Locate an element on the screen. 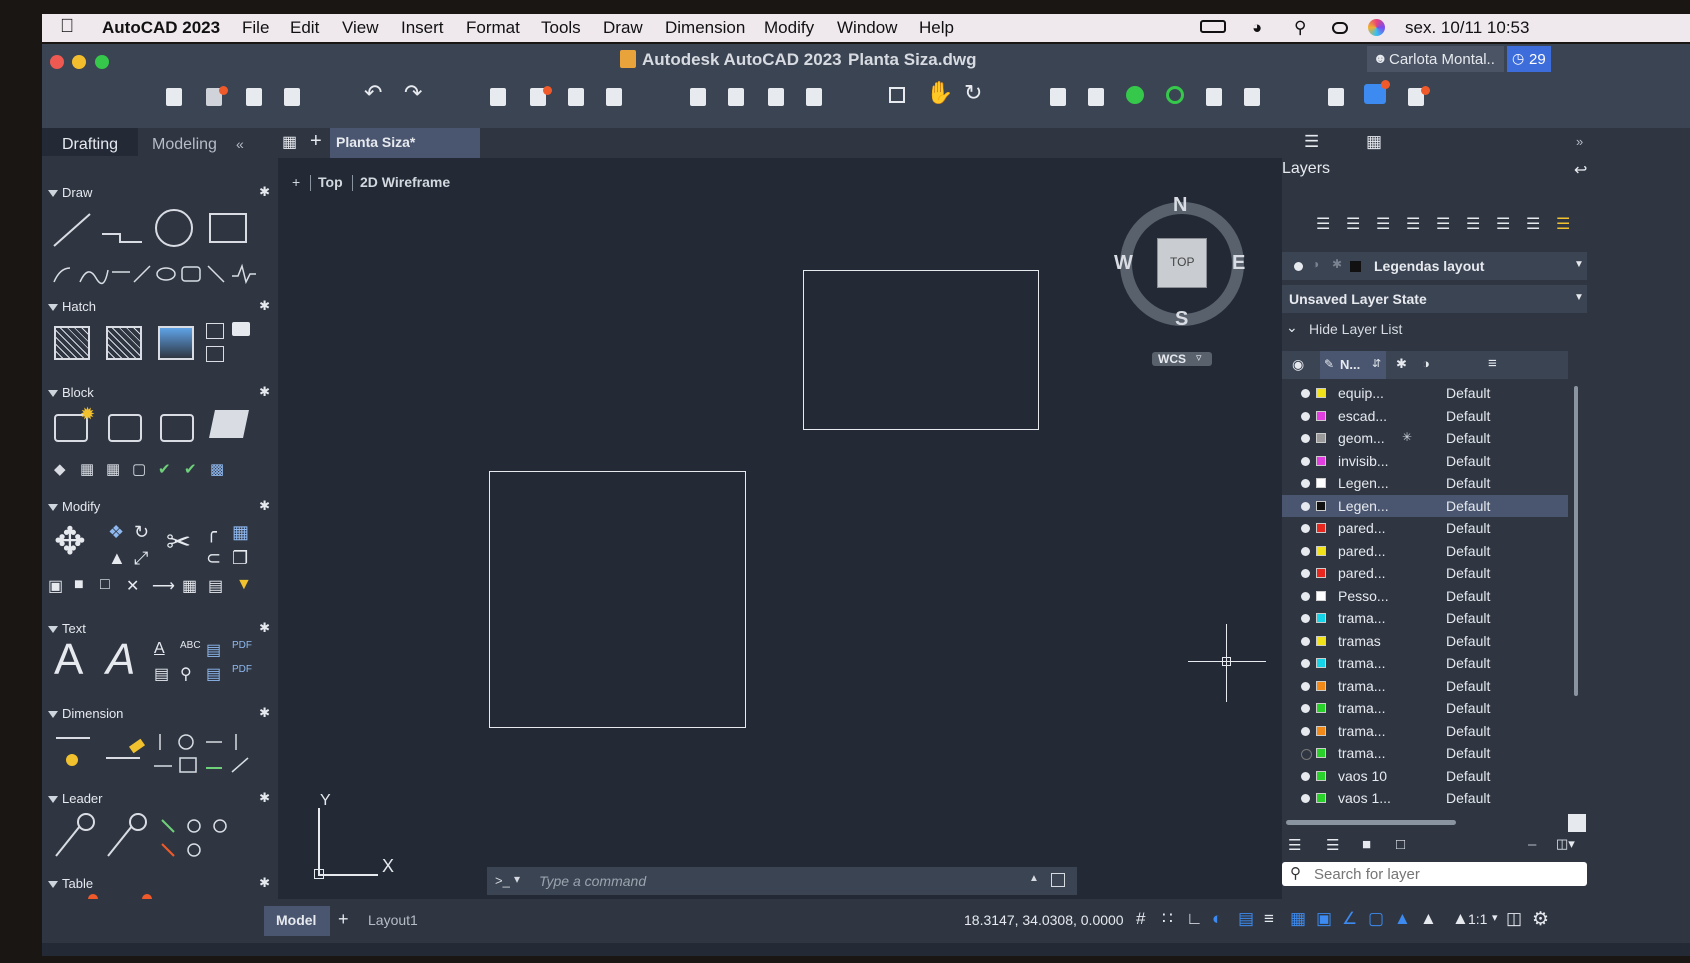  line-tool-icon is located at coordinates (72, 230).